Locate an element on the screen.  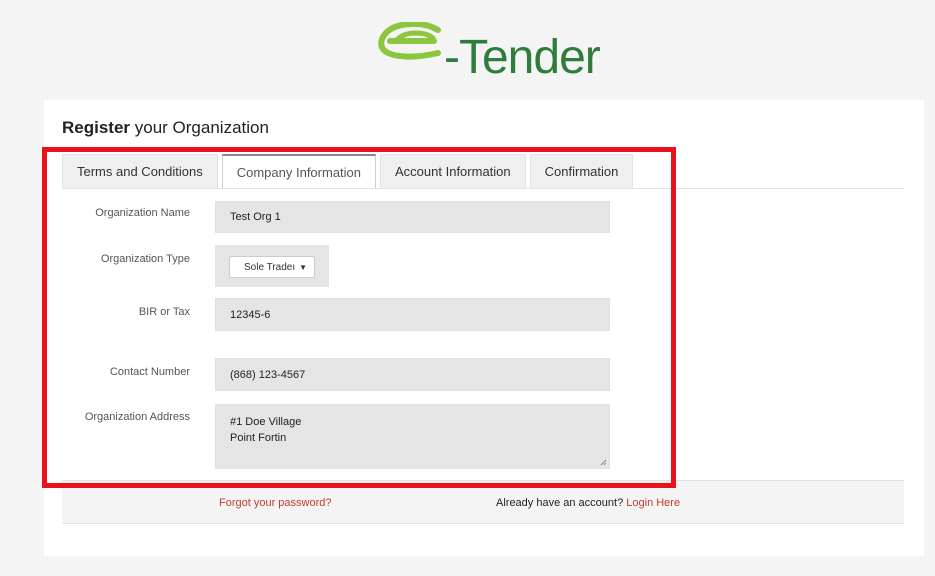
page-title: Register your Organization is located at coordinates (165, 128).